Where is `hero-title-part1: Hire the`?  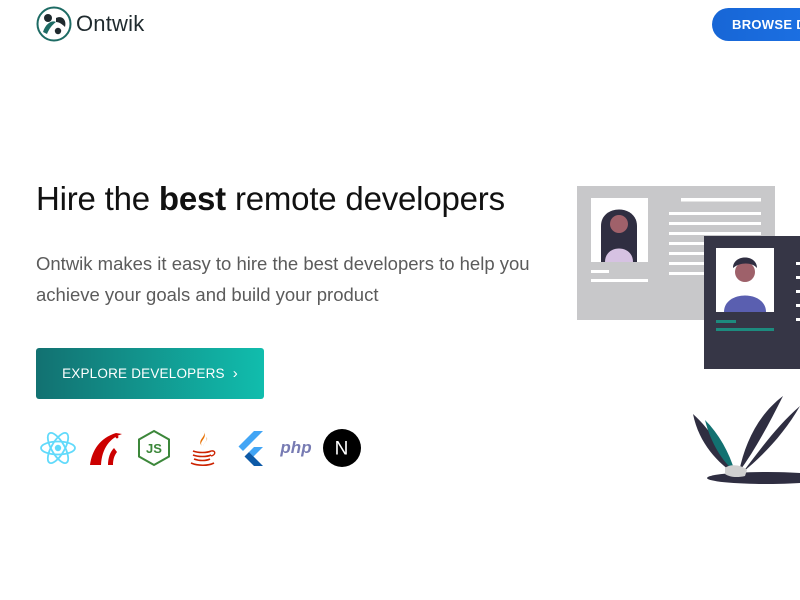
hero-title-part1: Hire the is located at coordinates (97, 198).